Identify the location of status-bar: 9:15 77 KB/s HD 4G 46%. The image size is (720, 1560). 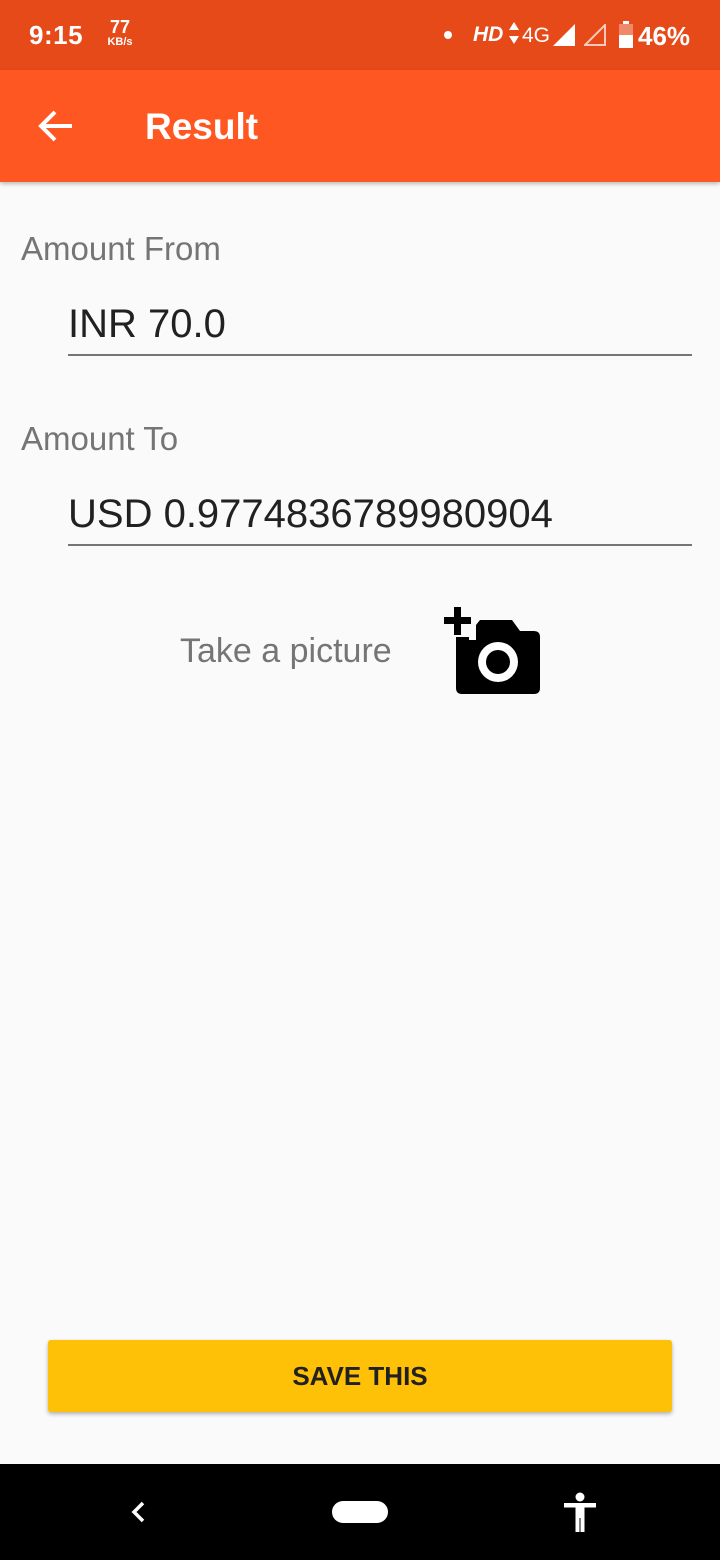
(360, 35).